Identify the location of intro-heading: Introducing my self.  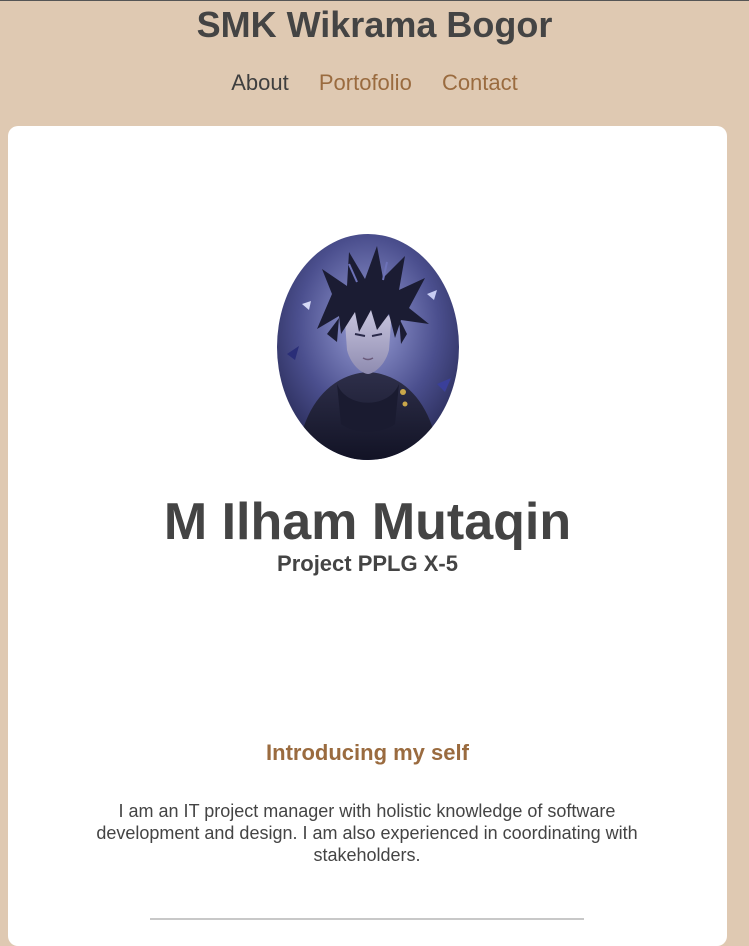
(367, 752).